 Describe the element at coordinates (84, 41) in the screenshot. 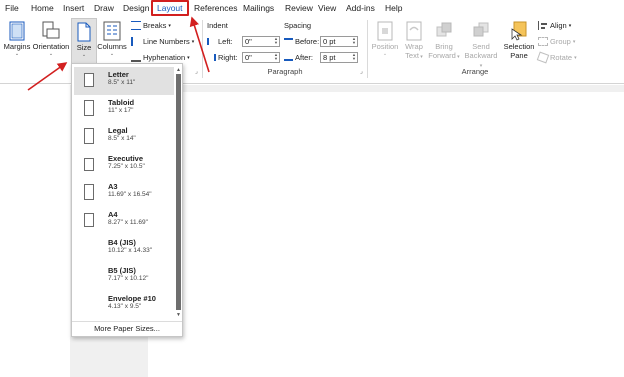

I see `size-button: Size ⌄` at that location.